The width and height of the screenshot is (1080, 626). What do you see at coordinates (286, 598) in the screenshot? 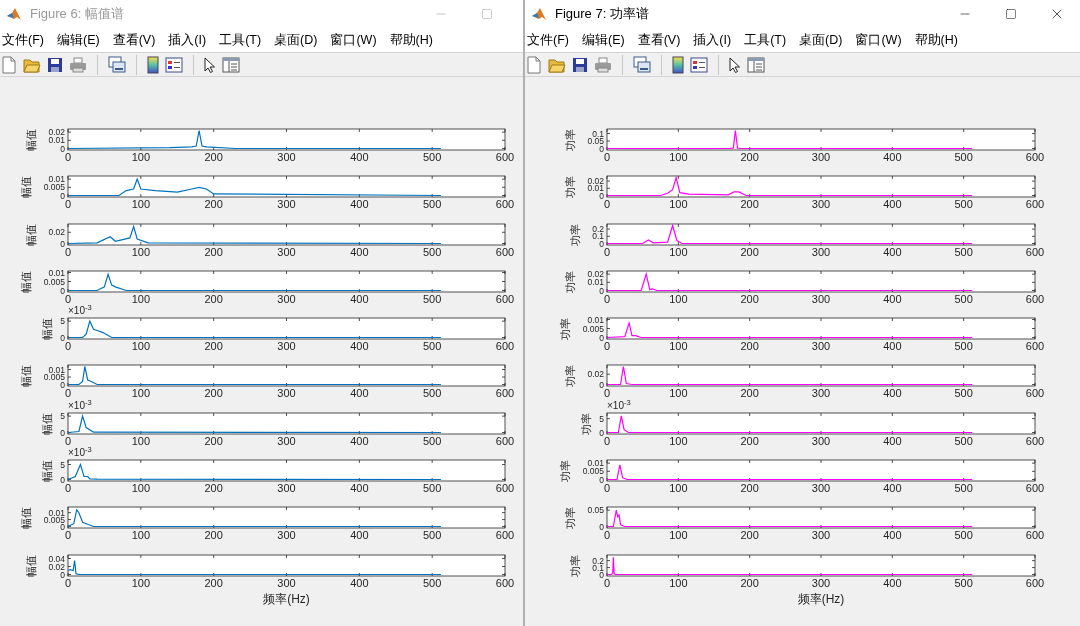
I see `axis-label: 频率(Hz)` at bounding box center [286, 598].